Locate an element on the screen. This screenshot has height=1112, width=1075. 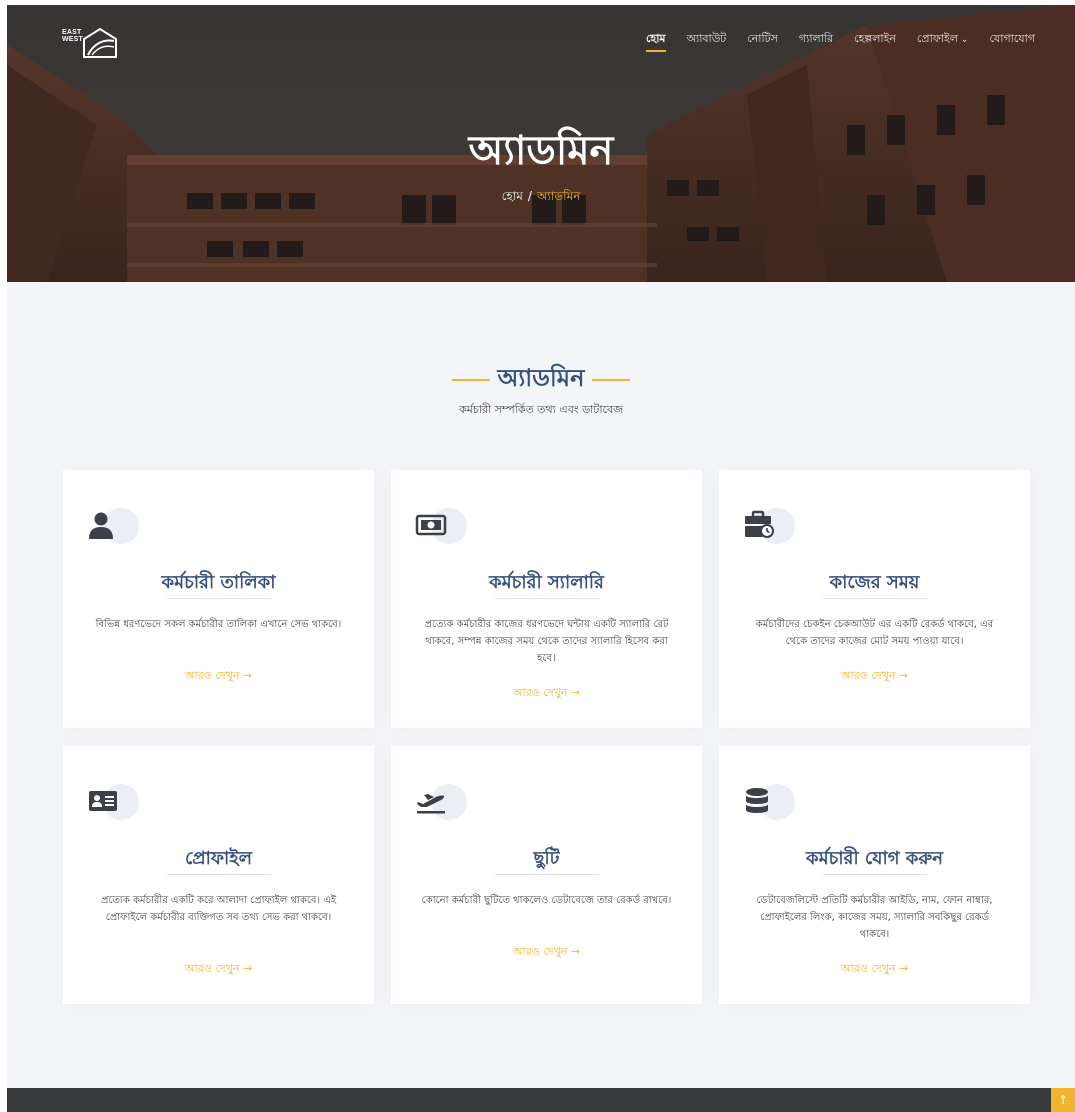
section-title: অ্যাডমিন is located at coordinates (541, 378).